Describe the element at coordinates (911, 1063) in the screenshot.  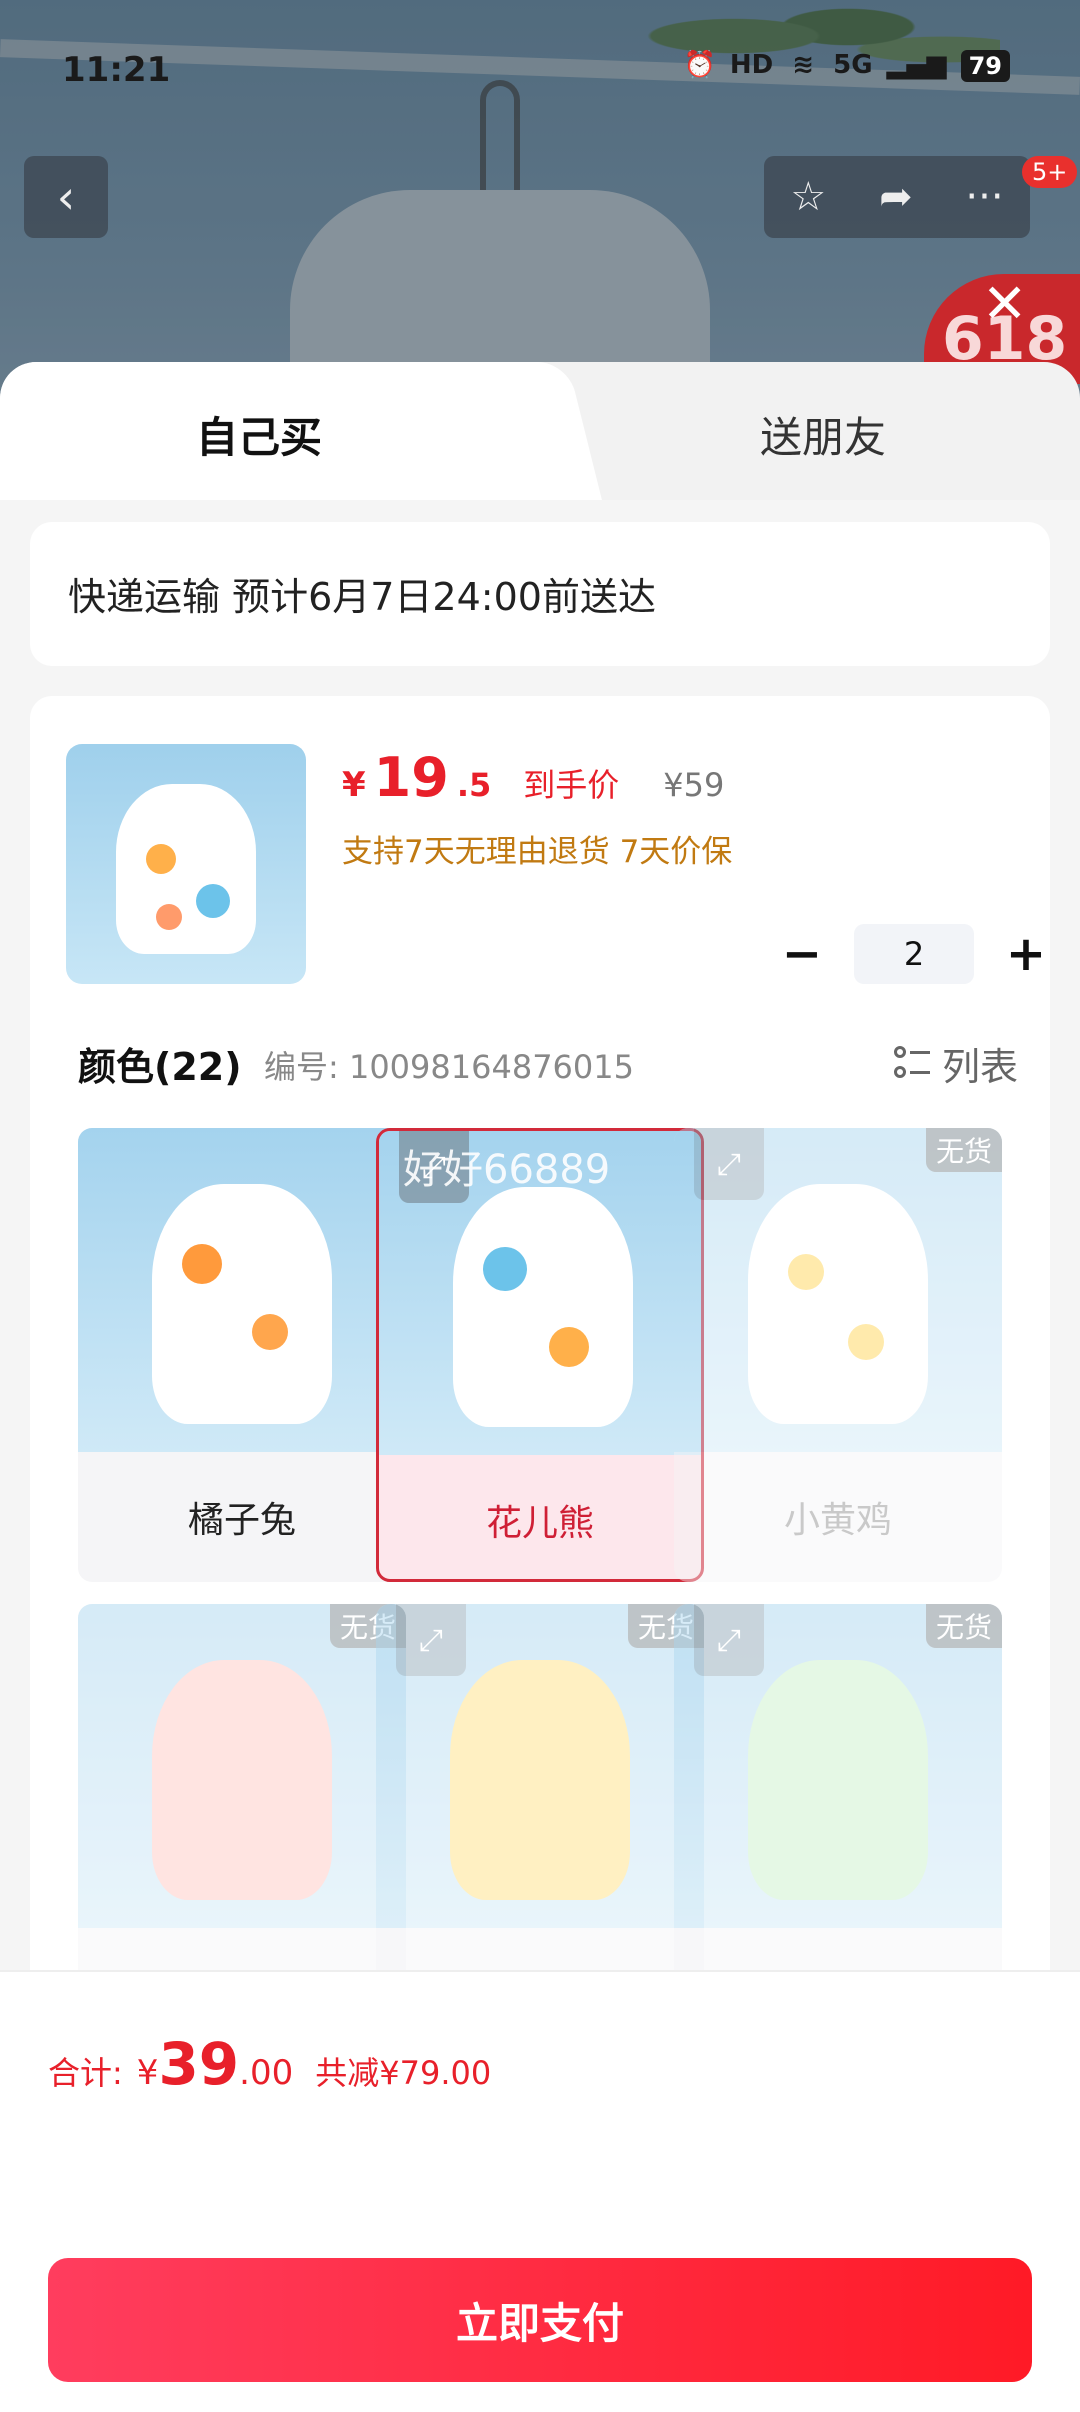
I see `list-icon` at that location.